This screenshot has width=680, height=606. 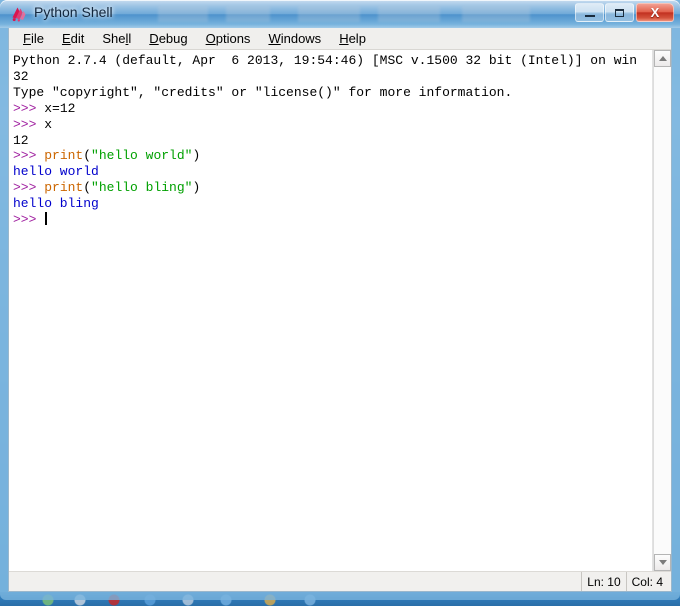 I want to click on shell-line: >>> print("hello world"), so click(x=331, y=156).